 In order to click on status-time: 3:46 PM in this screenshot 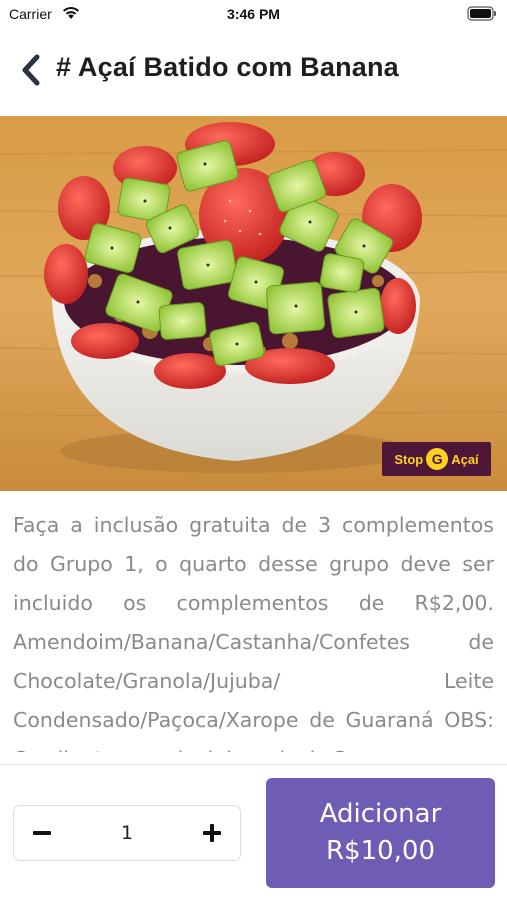, I will do `click(253, 14)`.